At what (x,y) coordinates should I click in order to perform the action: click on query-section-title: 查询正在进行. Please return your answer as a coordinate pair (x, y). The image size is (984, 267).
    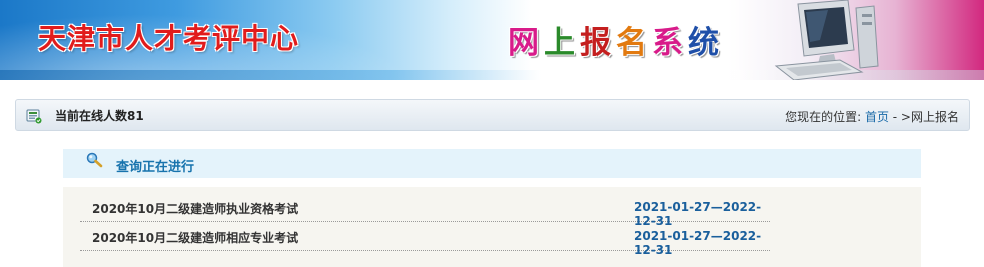
    Looking at the image, I should click on (155, 167).